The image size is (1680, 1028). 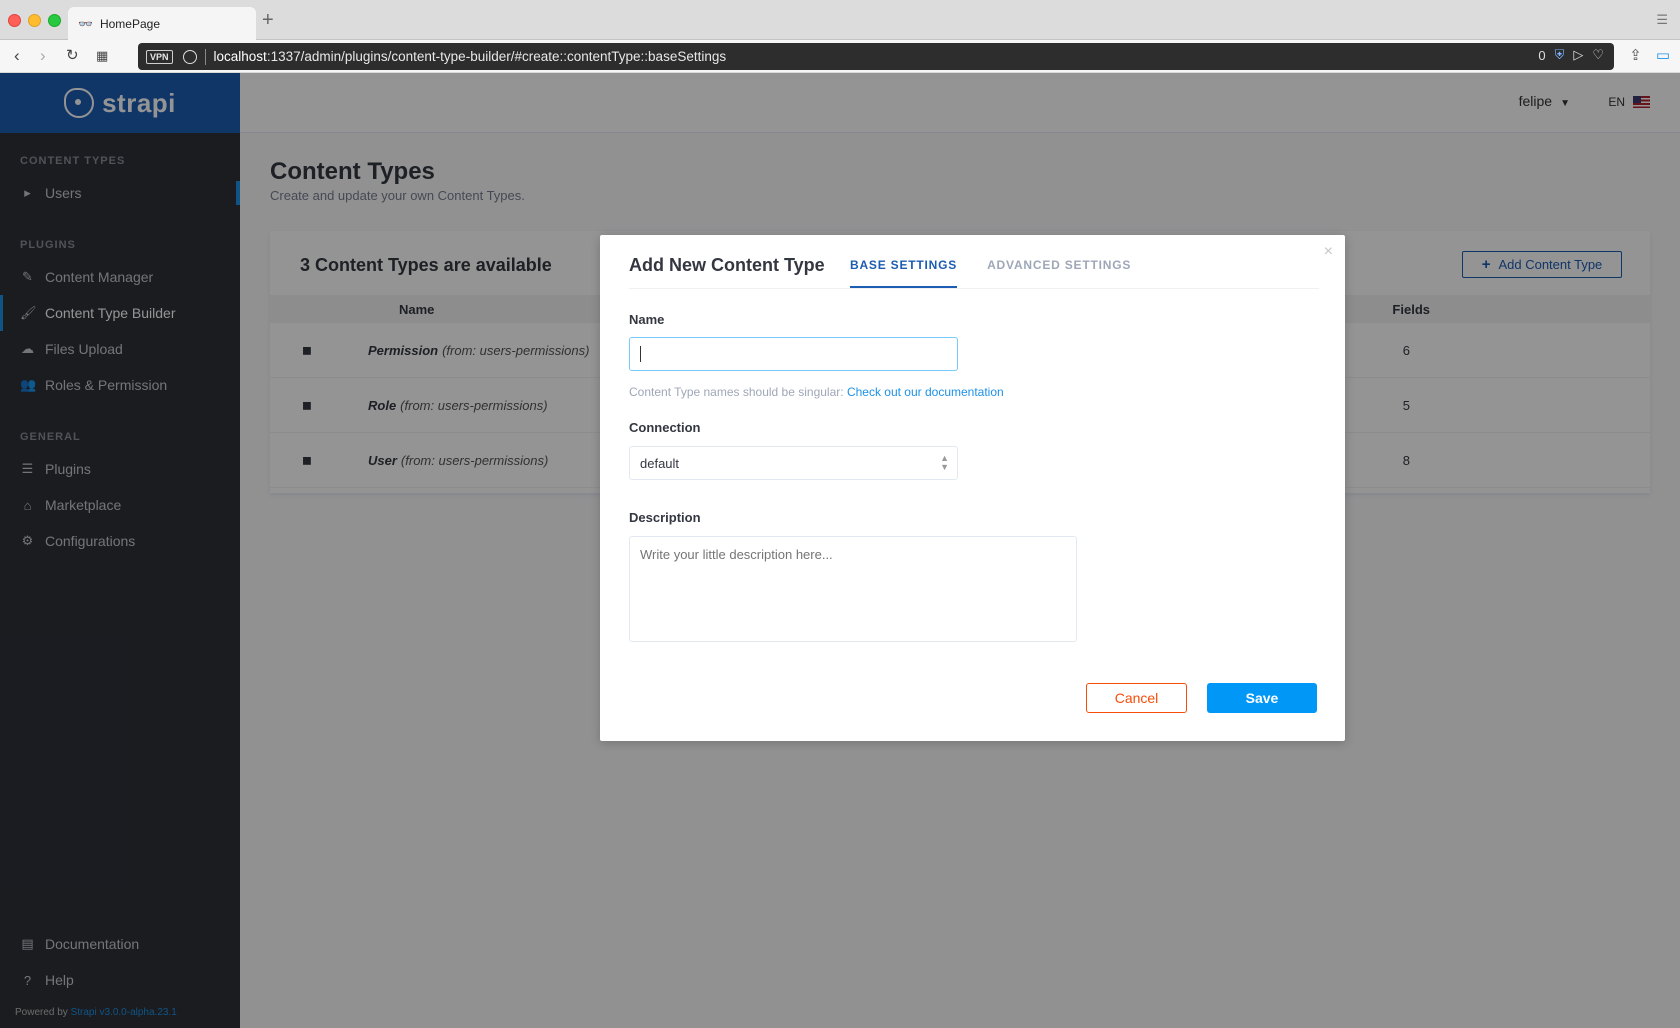 What do you see at coordinates (1136, 698) in the screenshot?
I see `cancel-button: Cancel` at bounding box center [1136, 698].